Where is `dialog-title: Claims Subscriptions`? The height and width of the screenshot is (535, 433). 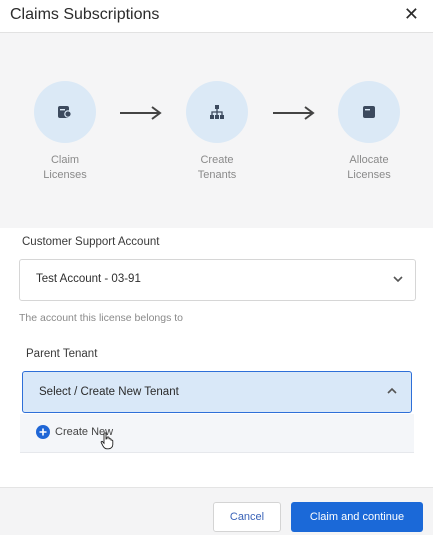 dialog-title: Claims Subscriptions is located at coordinates (85, 14).